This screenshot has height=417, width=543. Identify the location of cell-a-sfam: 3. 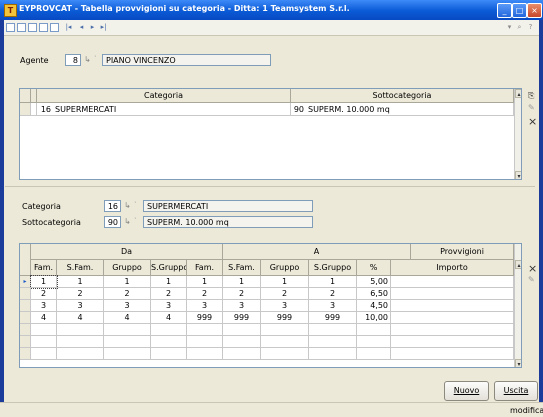
(242, 306).